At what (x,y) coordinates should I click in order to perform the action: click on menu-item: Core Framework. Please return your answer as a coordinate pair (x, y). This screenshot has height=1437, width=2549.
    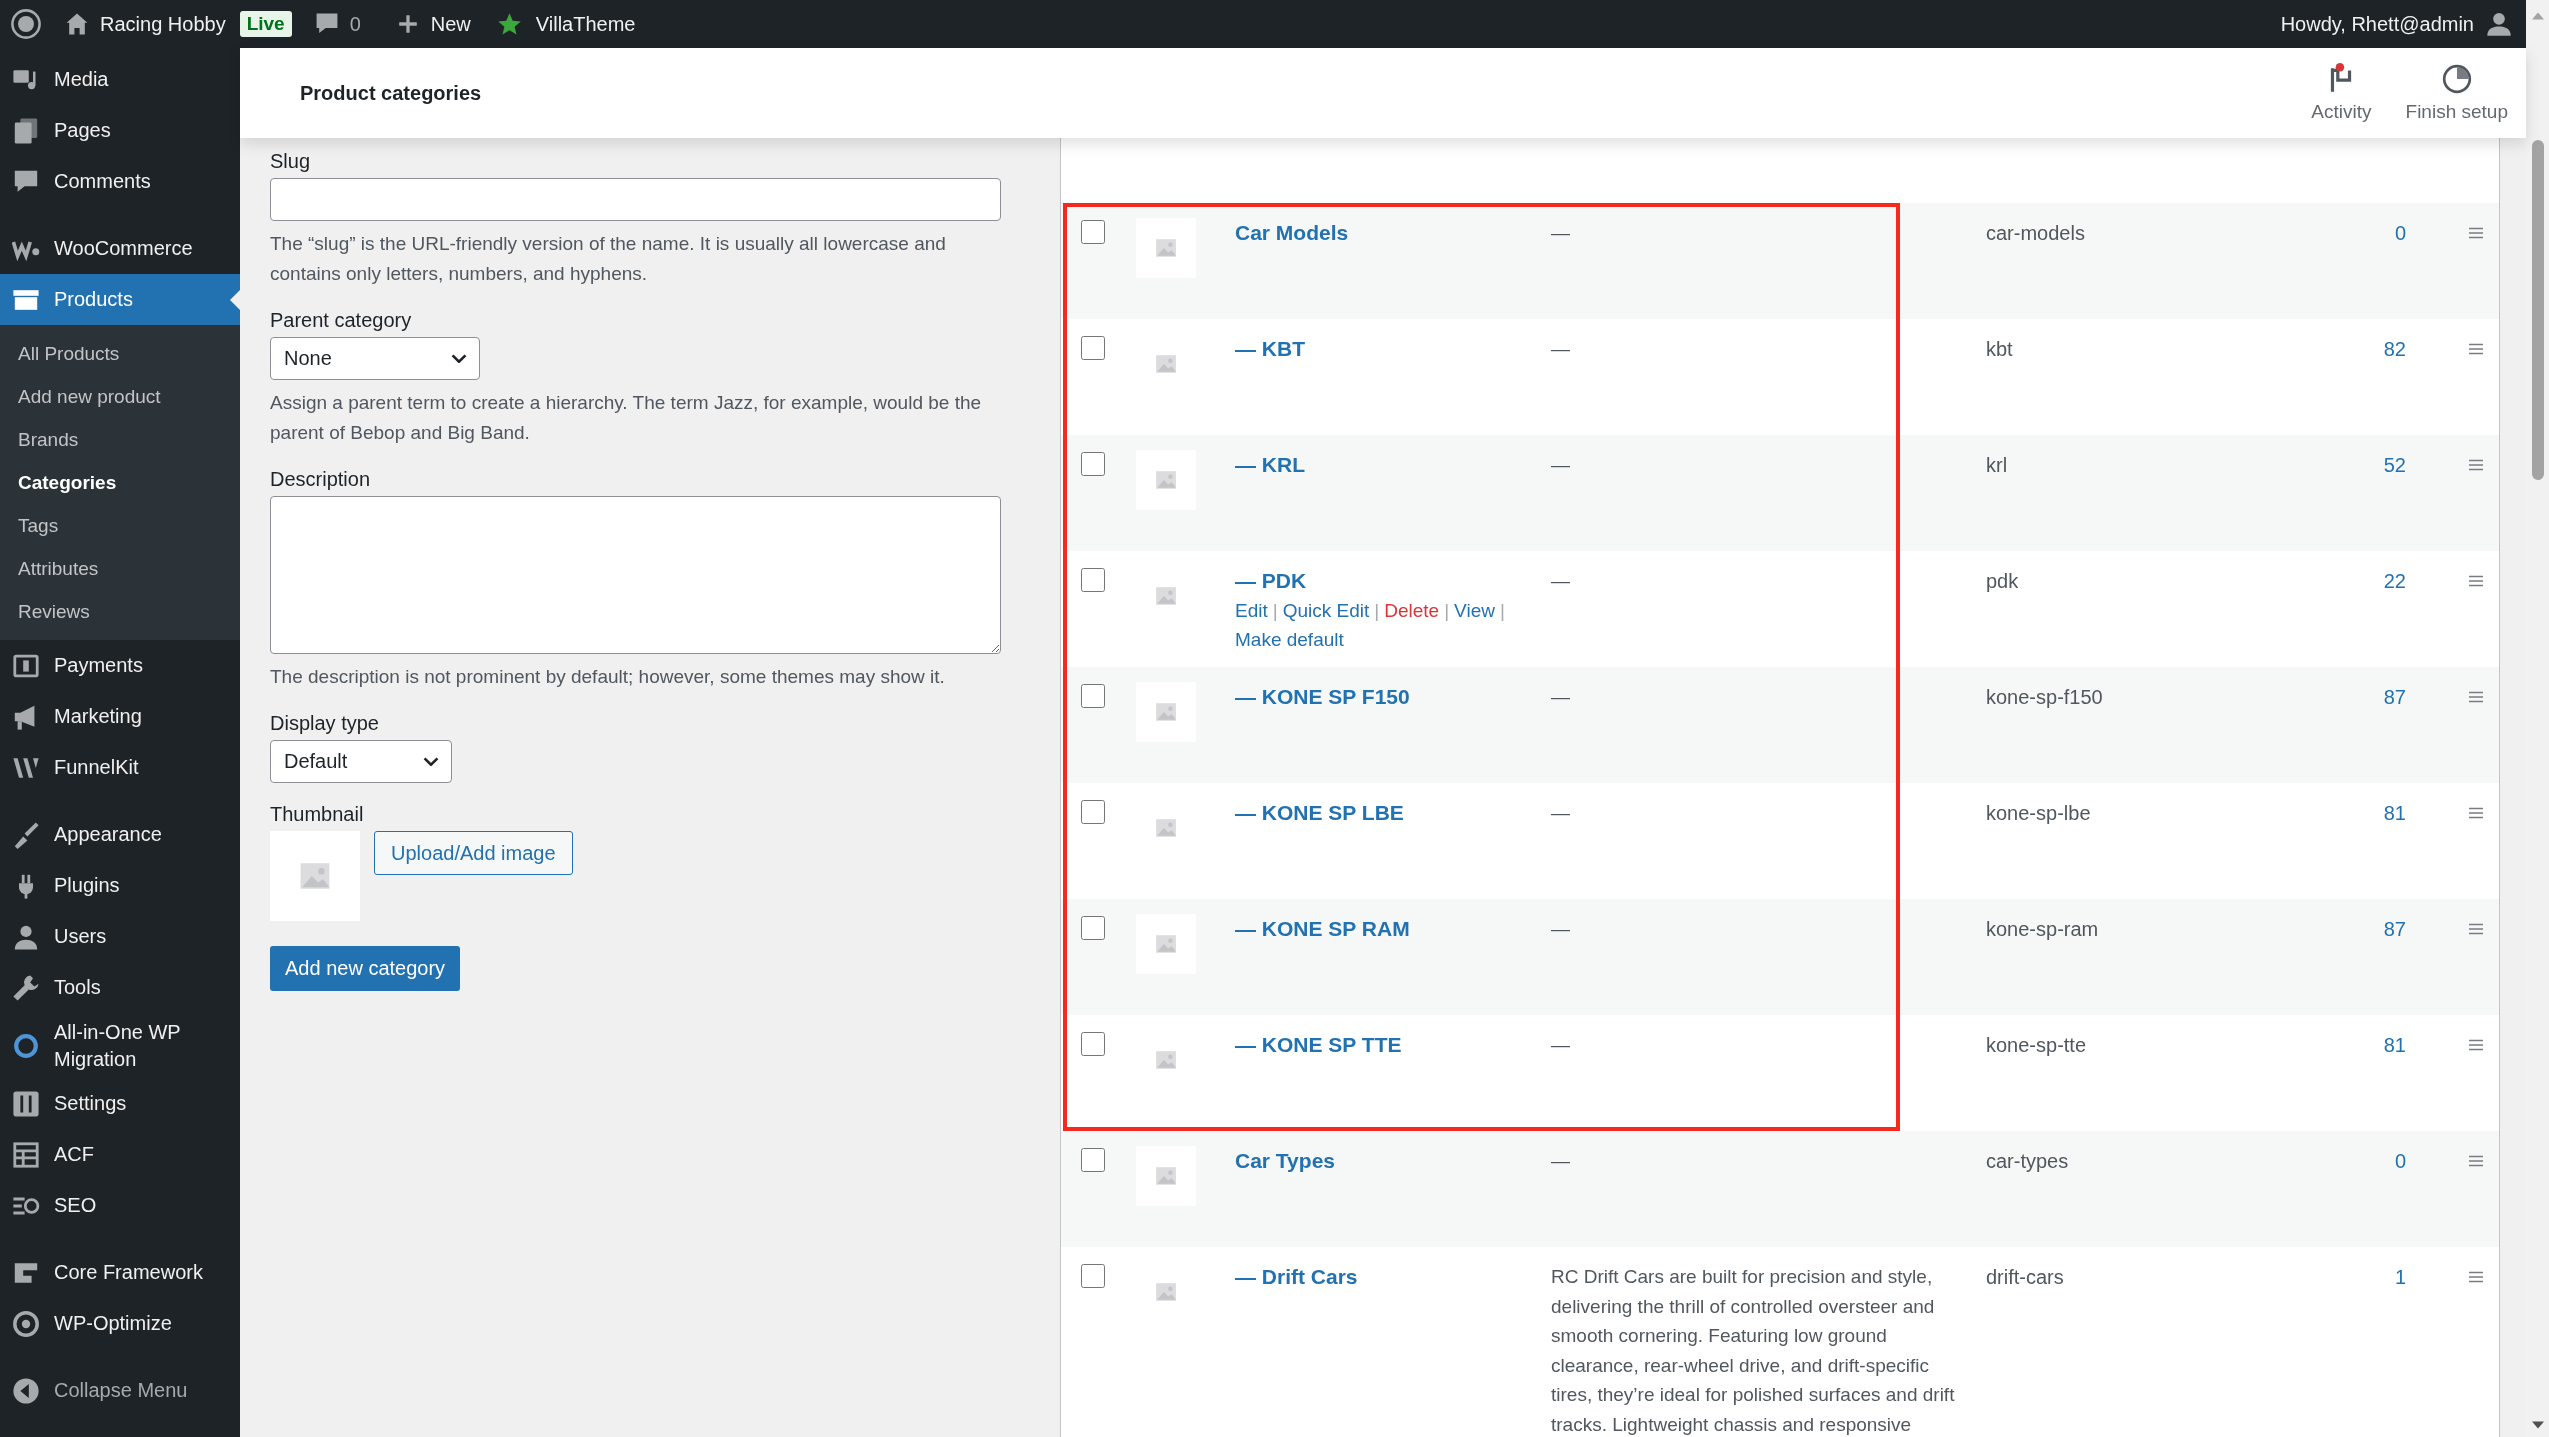
    Looking at the image, I should click on (120, 1273).